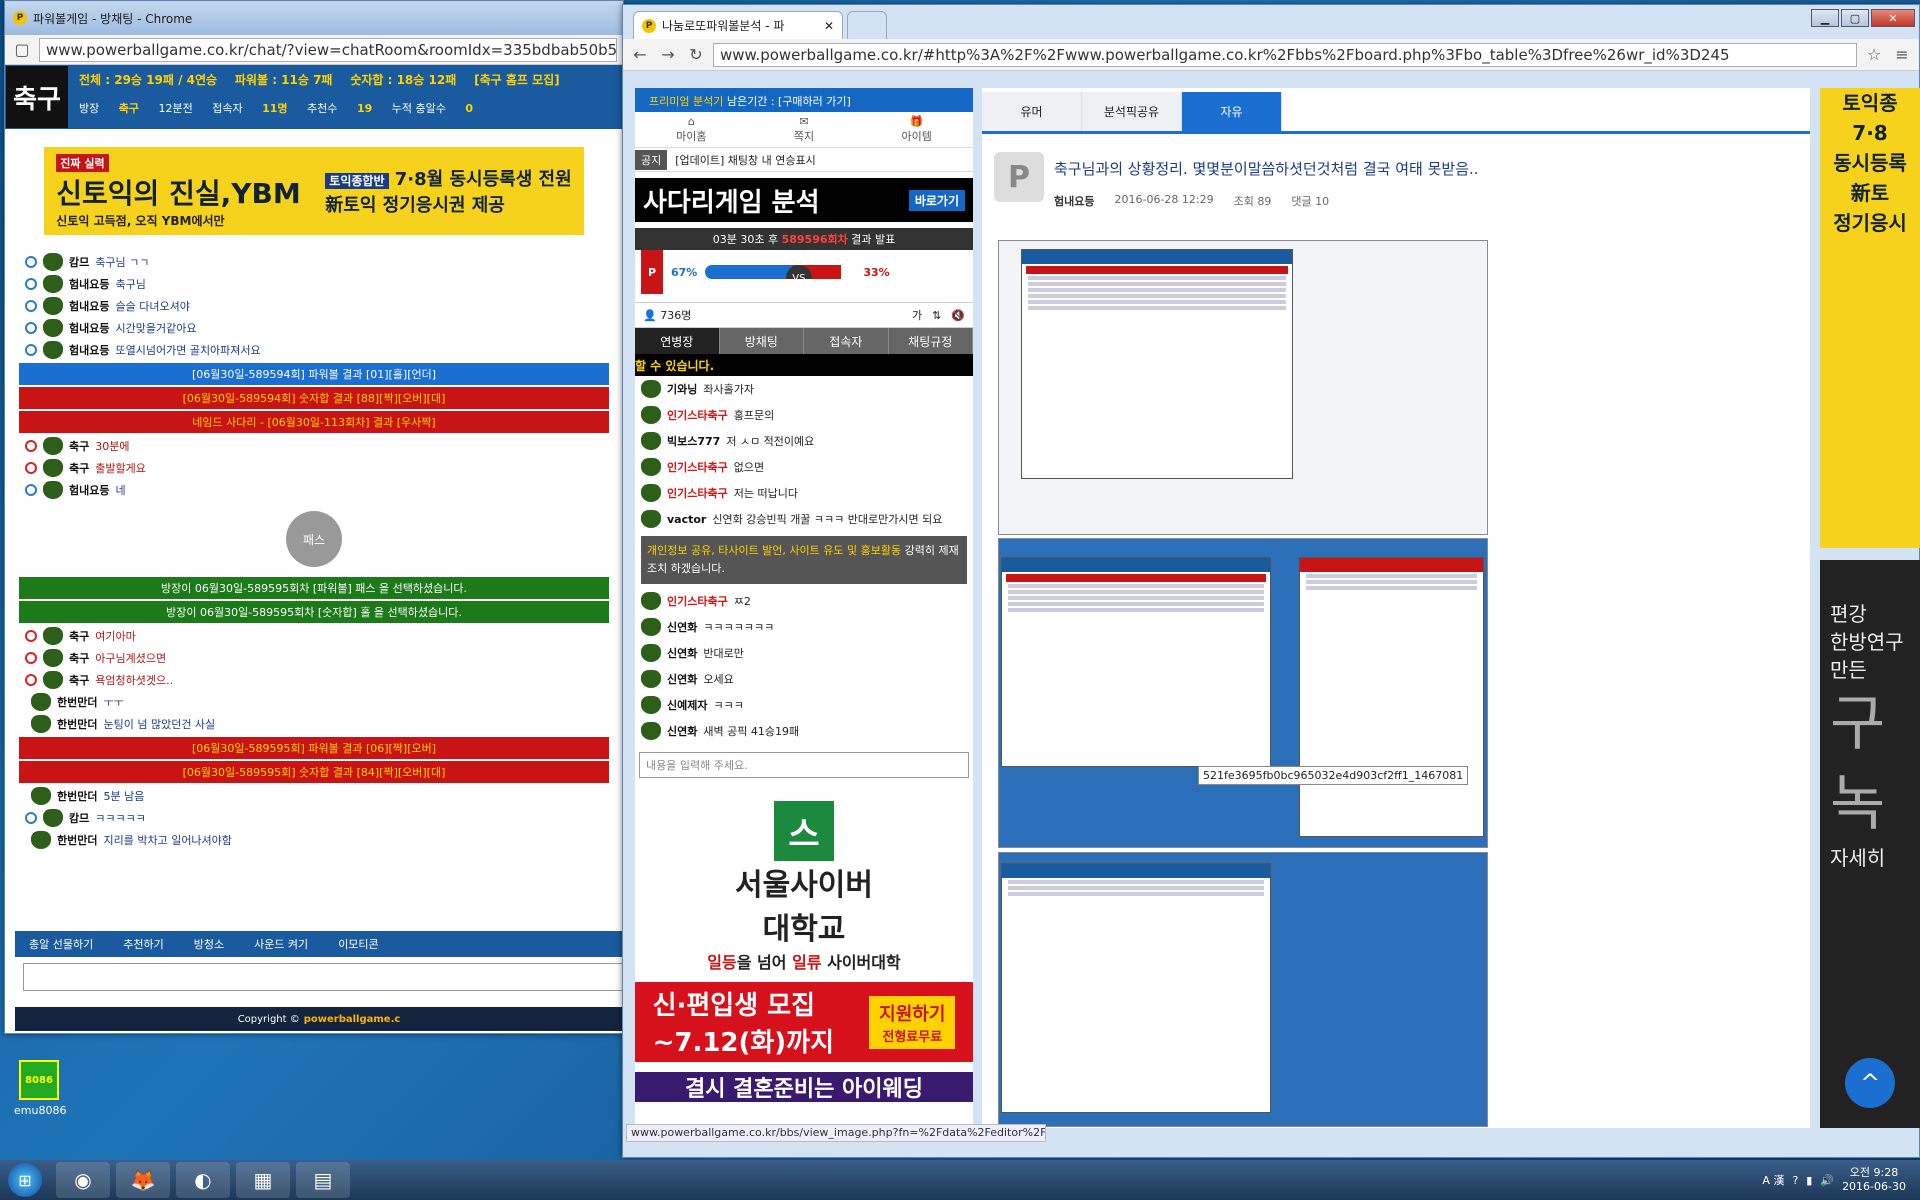 This screenshot has width=1920, height=1200. I want to click on mute-icon: 🔇, so click(958, 315).